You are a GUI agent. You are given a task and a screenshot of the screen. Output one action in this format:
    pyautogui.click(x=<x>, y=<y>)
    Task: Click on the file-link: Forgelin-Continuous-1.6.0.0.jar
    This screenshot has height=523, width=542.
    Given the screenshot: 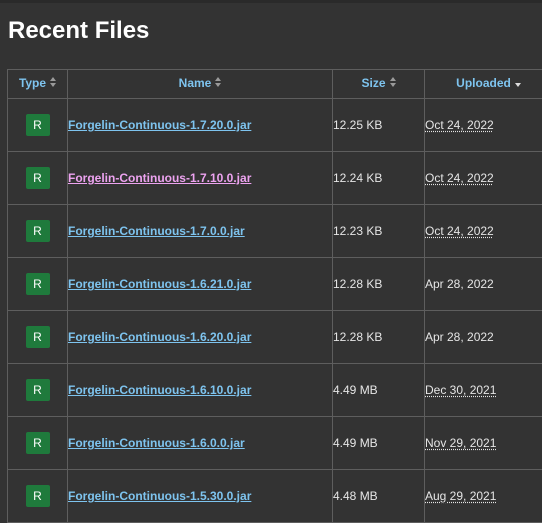 What is the action you would take?
    pyautogui.click(x=156, y=443)
    